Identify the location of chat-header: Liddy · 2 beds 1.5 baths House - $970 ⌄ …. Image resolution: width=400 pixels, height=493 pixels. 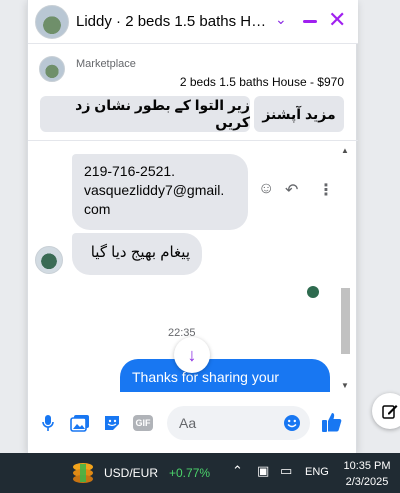
(193, 22).